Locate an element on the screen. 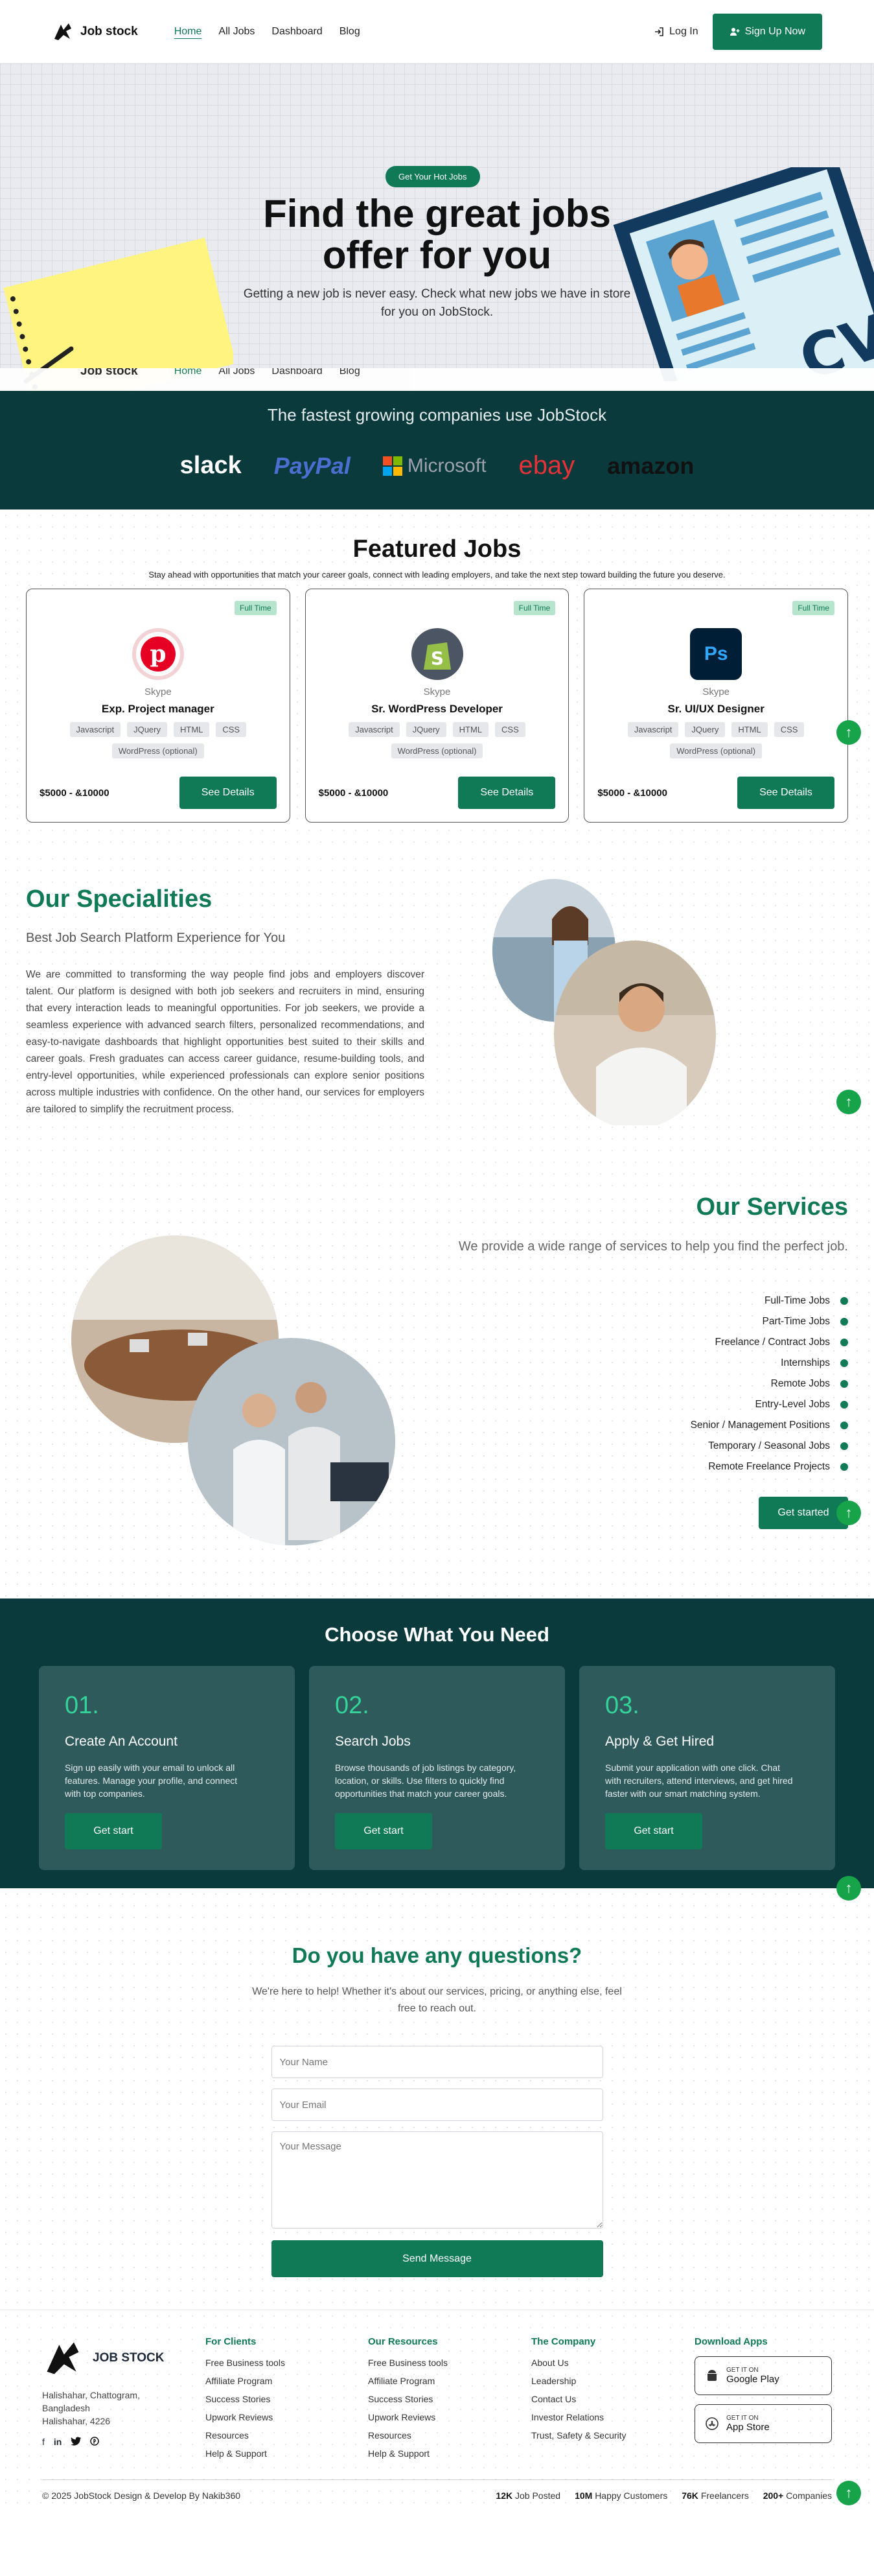 This screenshot has width=874, height=2576. nav-link-dashboard: Dashboard is located at coordinates (296, 32).